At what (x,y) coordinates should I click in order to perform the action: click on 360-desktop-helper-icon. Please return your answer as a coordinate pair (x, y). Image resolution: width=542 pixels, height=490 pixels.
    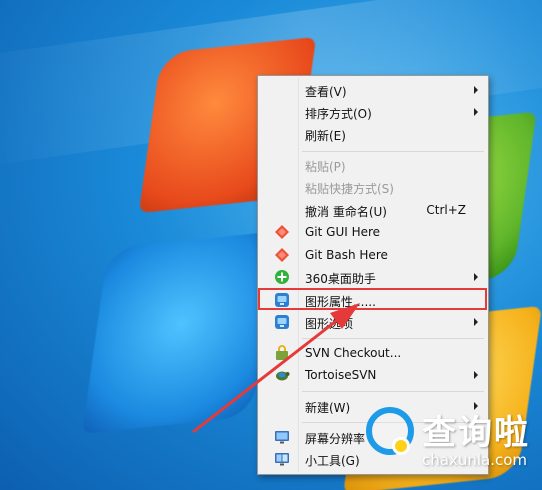
    Looking at the image, I should click on (282, 277).